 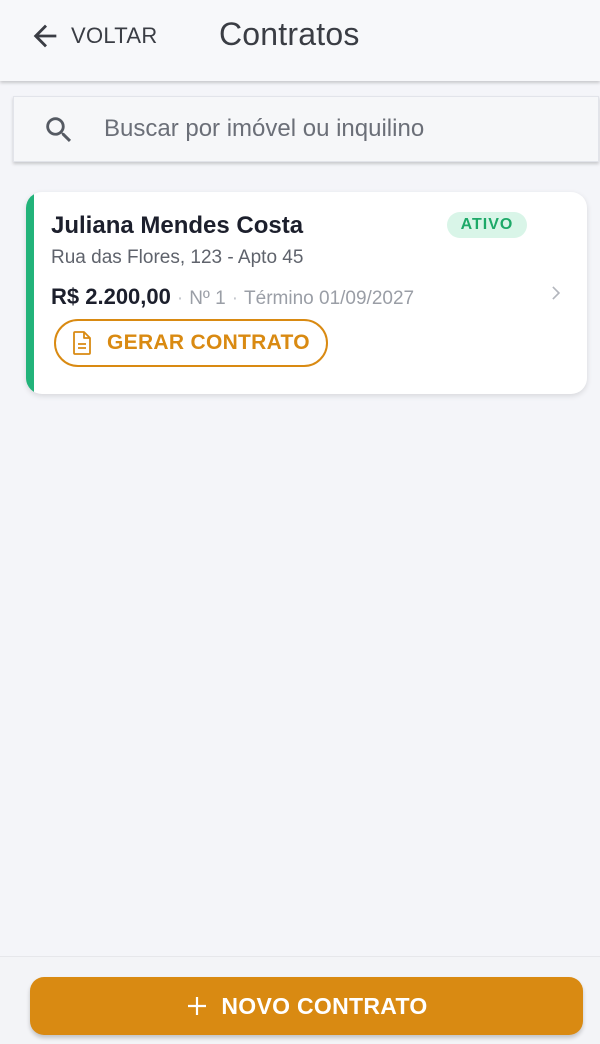 What do you see at coordinates (324, 1005) in the screenshot?
I see `new-contract-label: NOVO CONTRATO` at bounding box center [324, 1005].